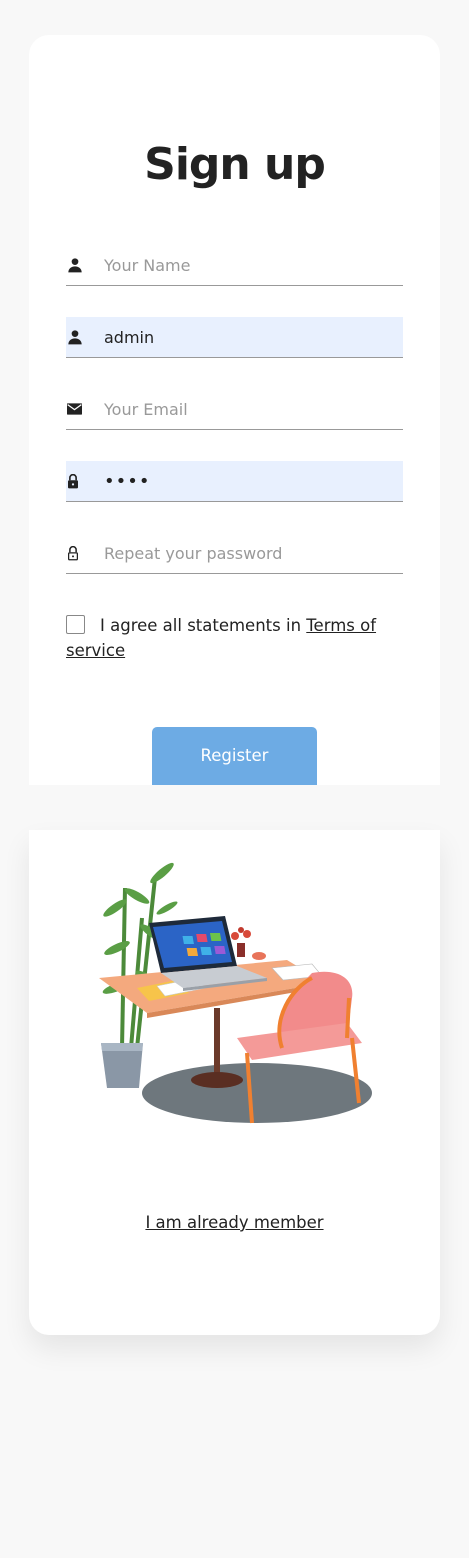  I want to click on repeat-password-field-row, so click(234, 553).